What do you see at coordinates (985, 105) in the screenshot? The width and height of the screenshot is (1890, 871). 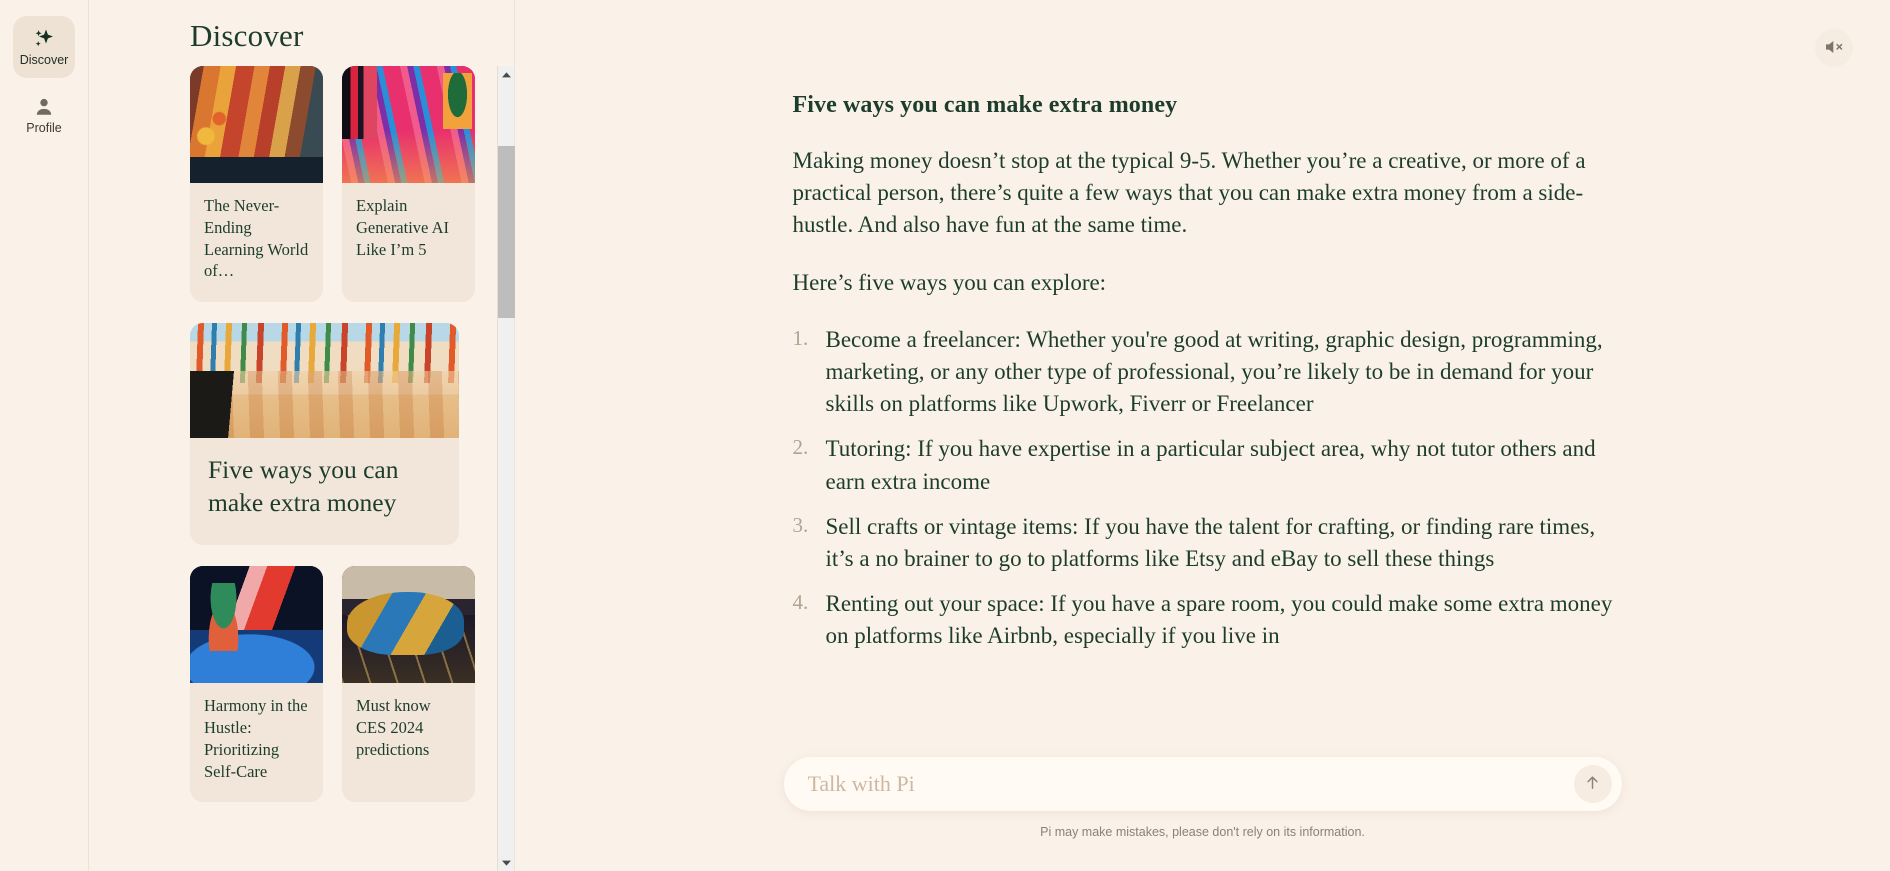 I see `article-heading: Five ways you can make extra money` at bounding box center [985, 105].